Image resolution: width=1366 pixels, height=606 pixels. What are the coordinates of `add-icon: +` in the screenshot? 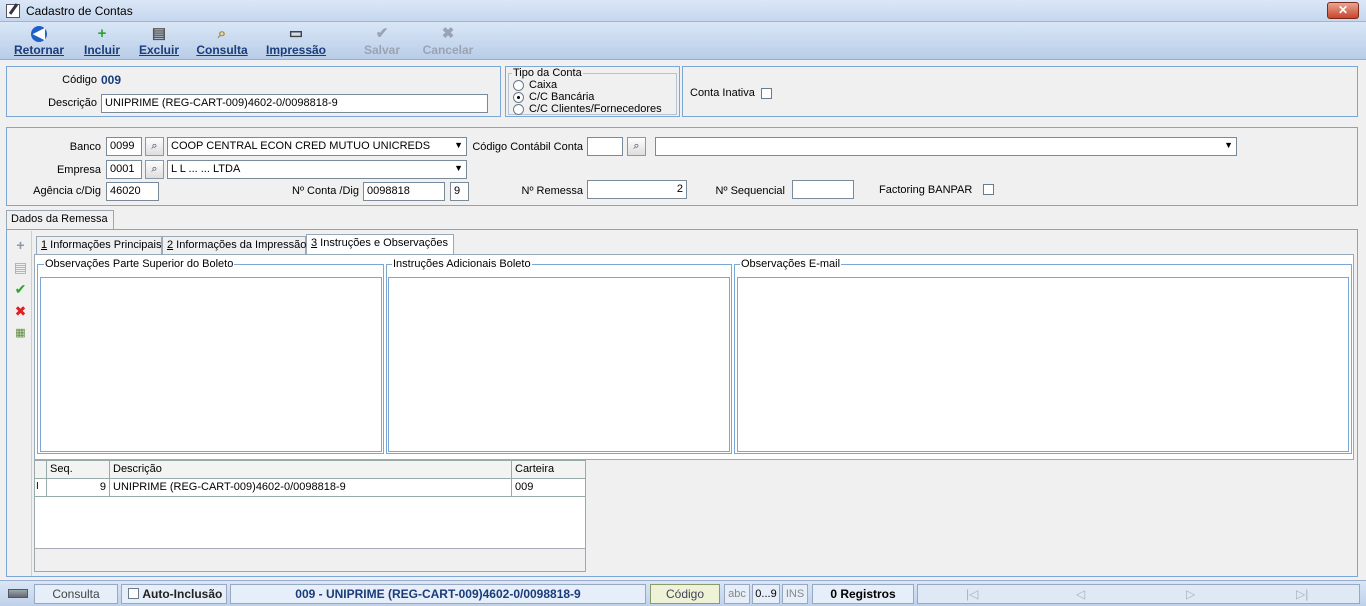 It's located at (20, 245).